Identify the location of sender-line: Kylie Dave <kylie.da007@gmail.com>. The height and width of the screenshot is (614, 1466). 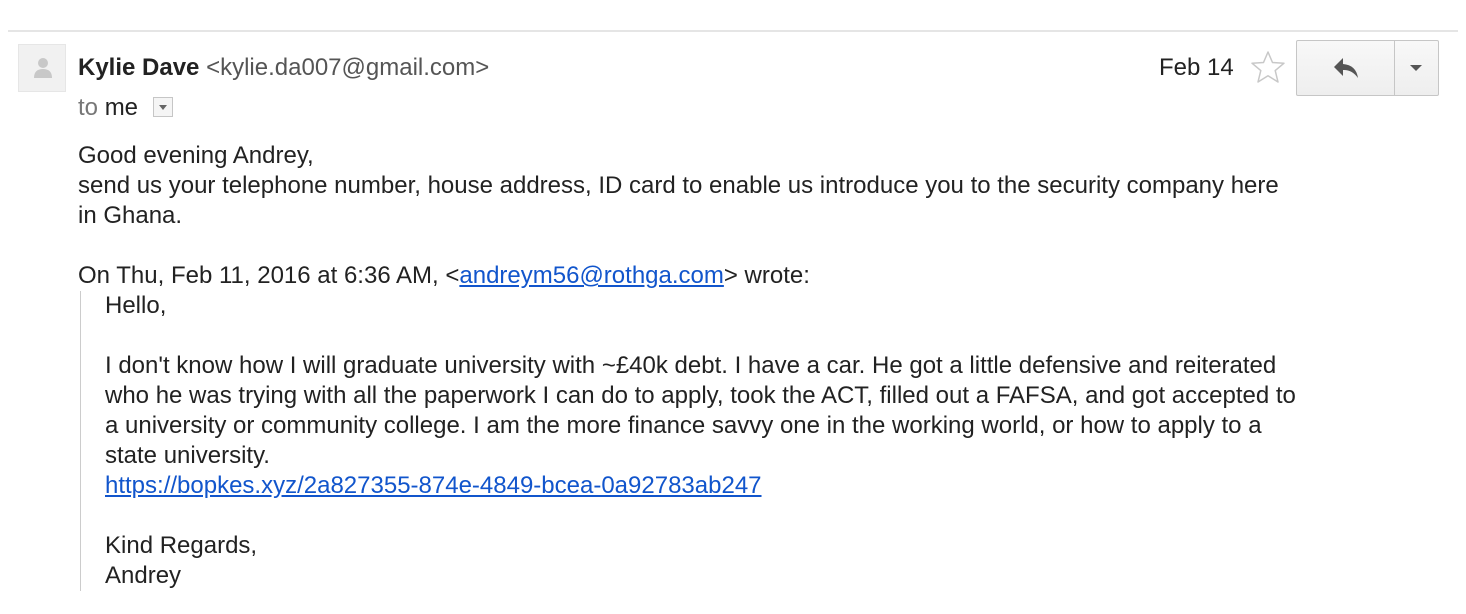
(283, 68).